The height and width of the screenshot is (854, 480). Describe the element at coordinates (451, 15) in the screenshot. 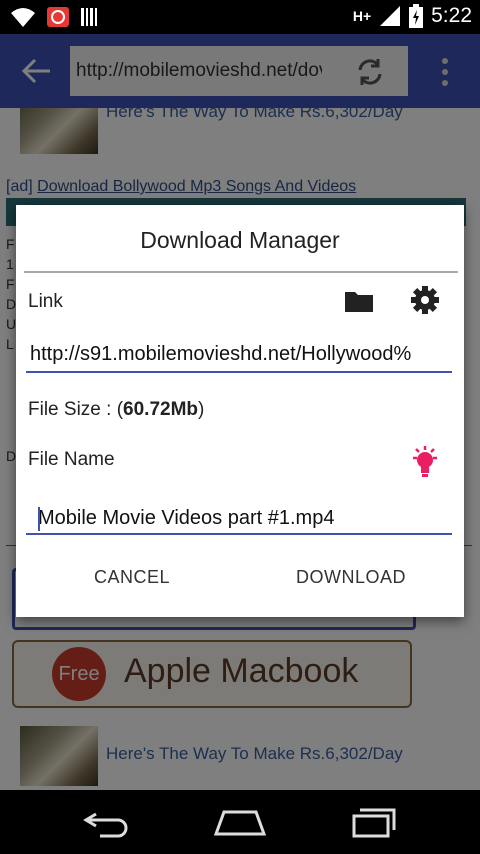

I see `clock: 5:22` at that location.